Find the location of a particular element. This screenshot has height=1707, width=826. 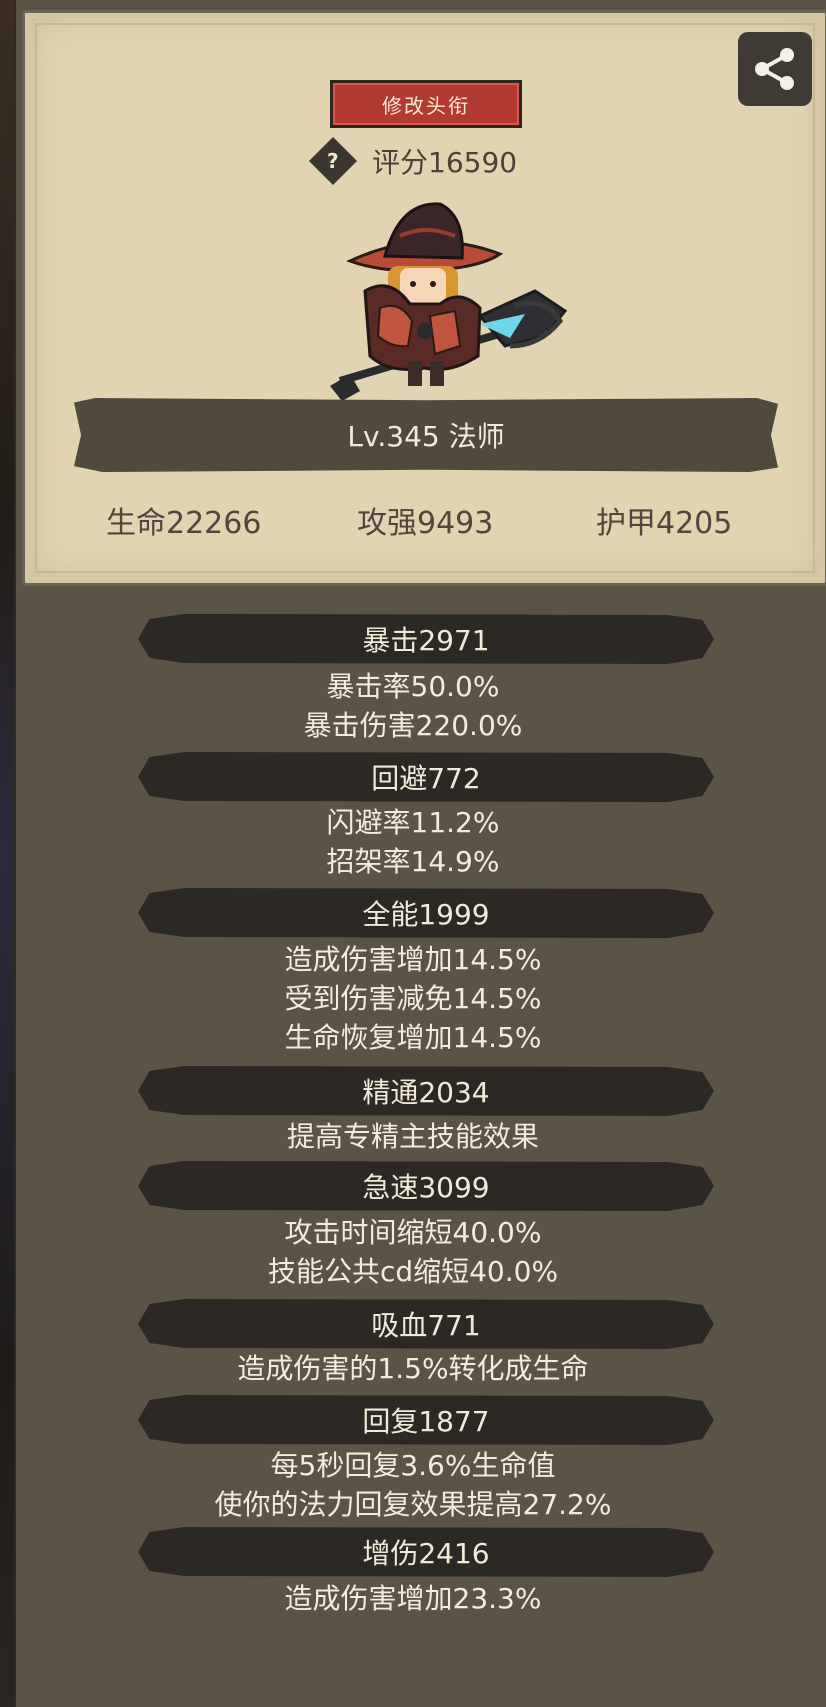

dodge-rate-line: 闪避率11.2% is located at coordinates (413, 822).